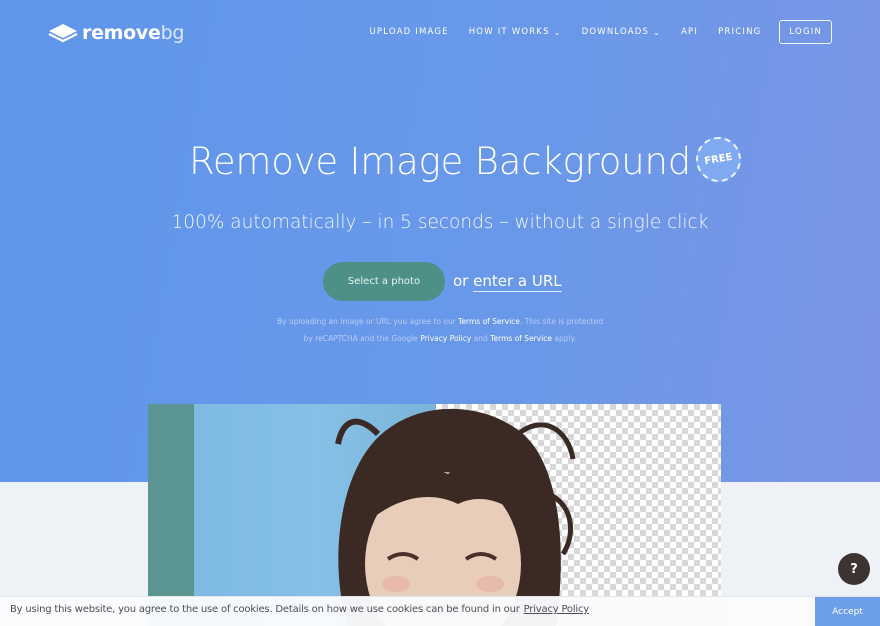 This screenshot has height=626, width=880. I want to click on url-option: or enter a URL, so click(507, 282).